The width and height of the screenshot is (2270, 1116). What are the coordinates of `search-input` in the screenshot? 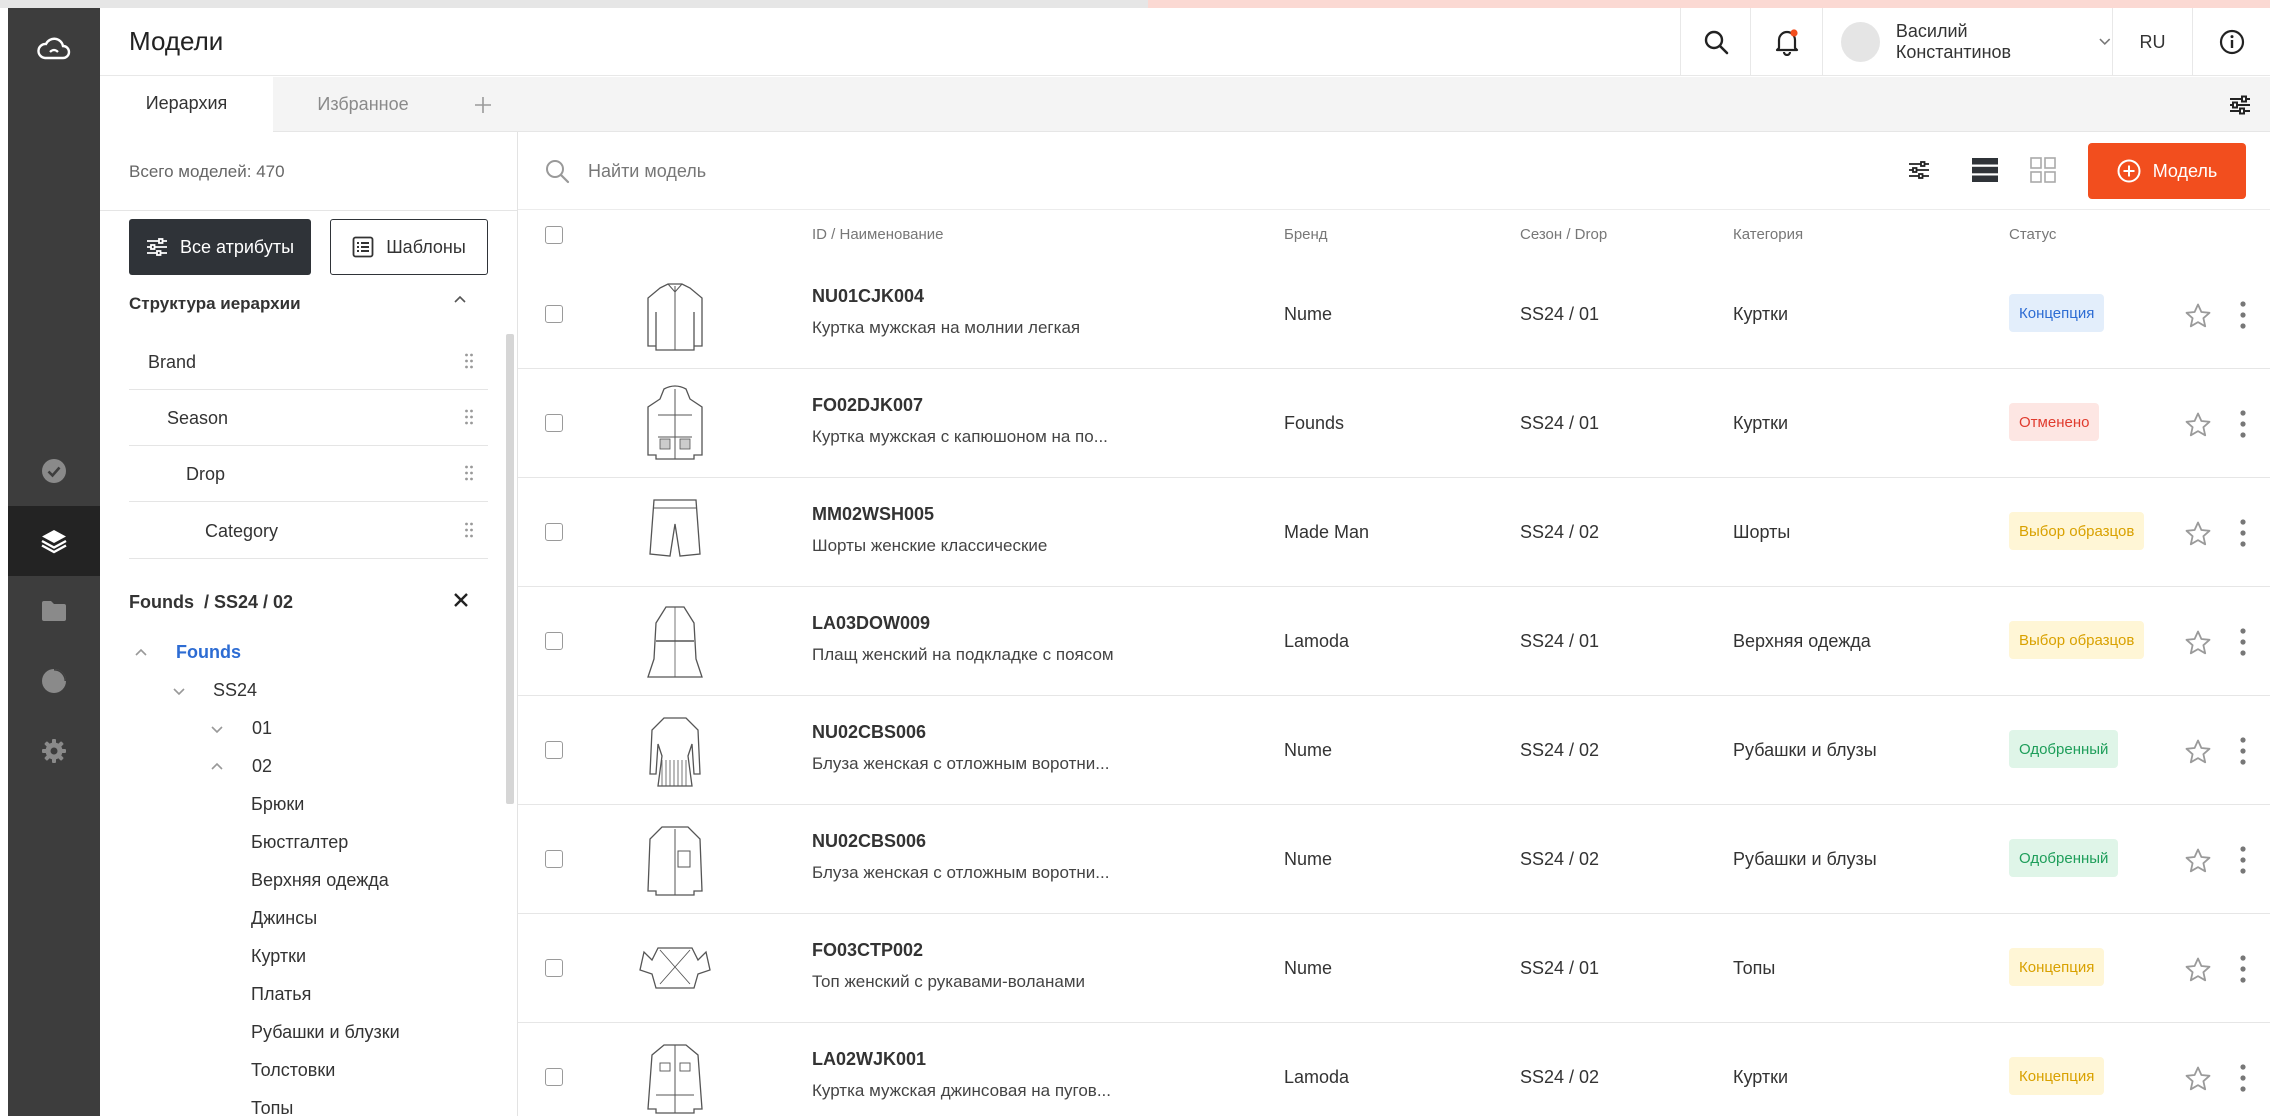 It's located at (888, 171).